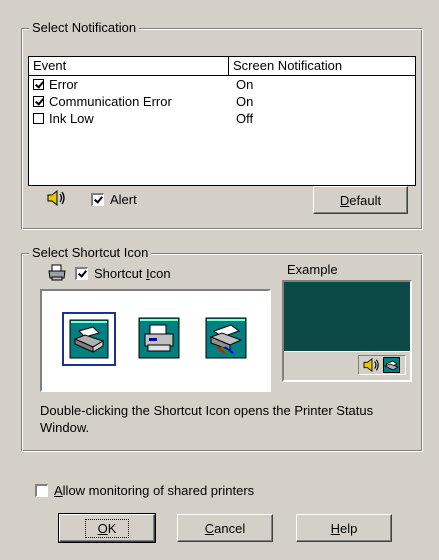 This screenshot has width=439, height=560. What do you see at coordinates (107, 528) in the screenshot?
I see `ok-button: OK` at bounding box center [107, 528].